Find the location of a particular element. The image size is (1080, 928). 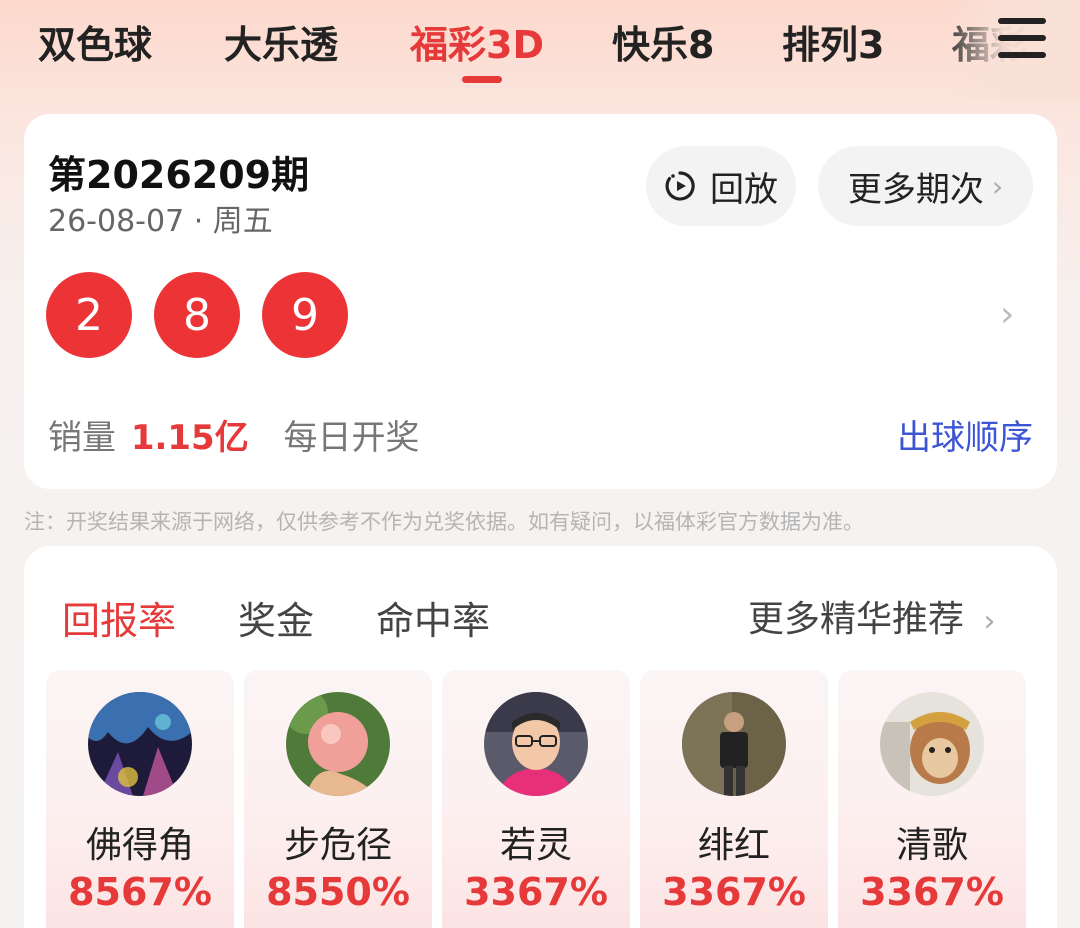

tab-prize: 奖金 is located at coordinates (276, 617).